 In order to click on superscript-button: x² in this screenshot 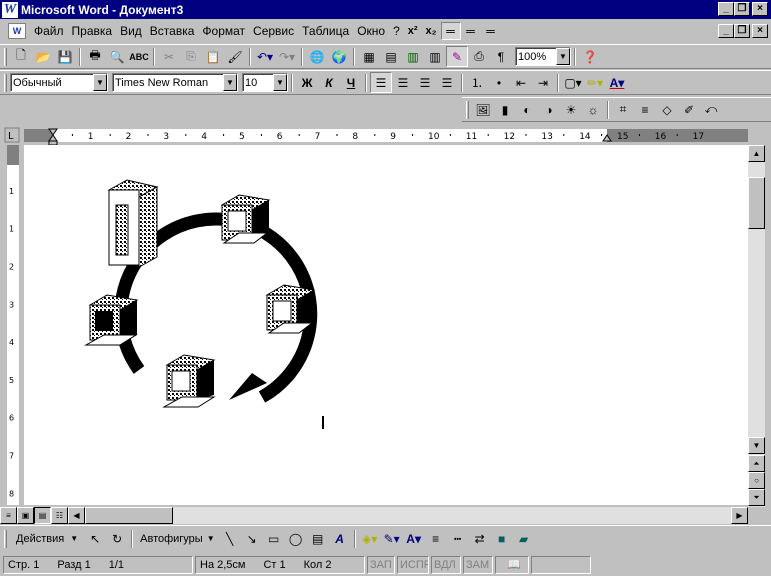, I will do `click(413, 31)`.